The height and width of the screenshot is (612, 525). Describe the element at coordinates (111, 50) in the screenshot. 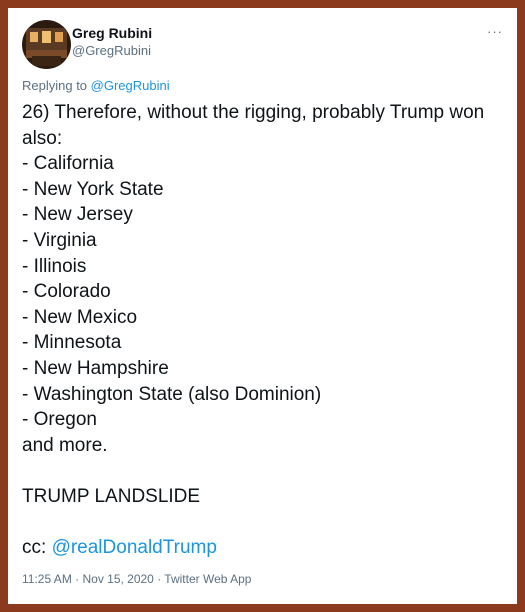

I see `author-handle: @GregRubini` at that location.